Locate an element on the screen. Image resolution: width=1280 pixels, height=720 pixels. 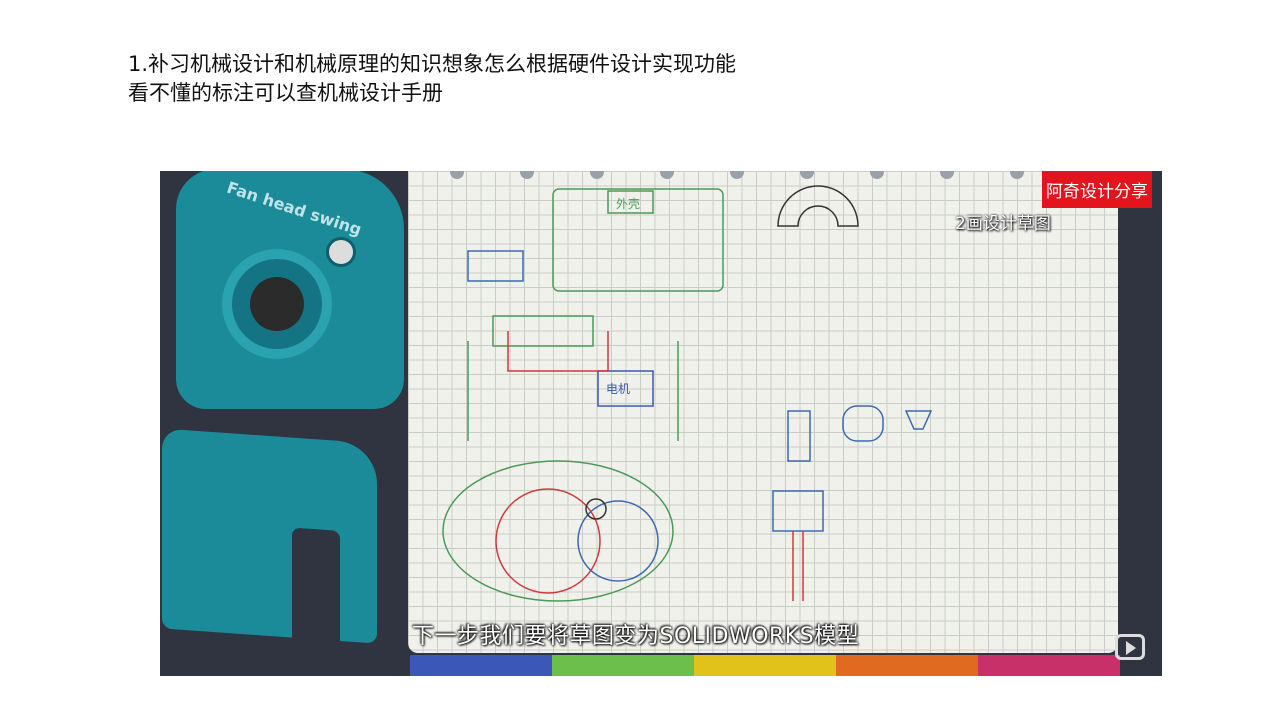
product-label: Fan head swing is located at coordinates (294, 208).